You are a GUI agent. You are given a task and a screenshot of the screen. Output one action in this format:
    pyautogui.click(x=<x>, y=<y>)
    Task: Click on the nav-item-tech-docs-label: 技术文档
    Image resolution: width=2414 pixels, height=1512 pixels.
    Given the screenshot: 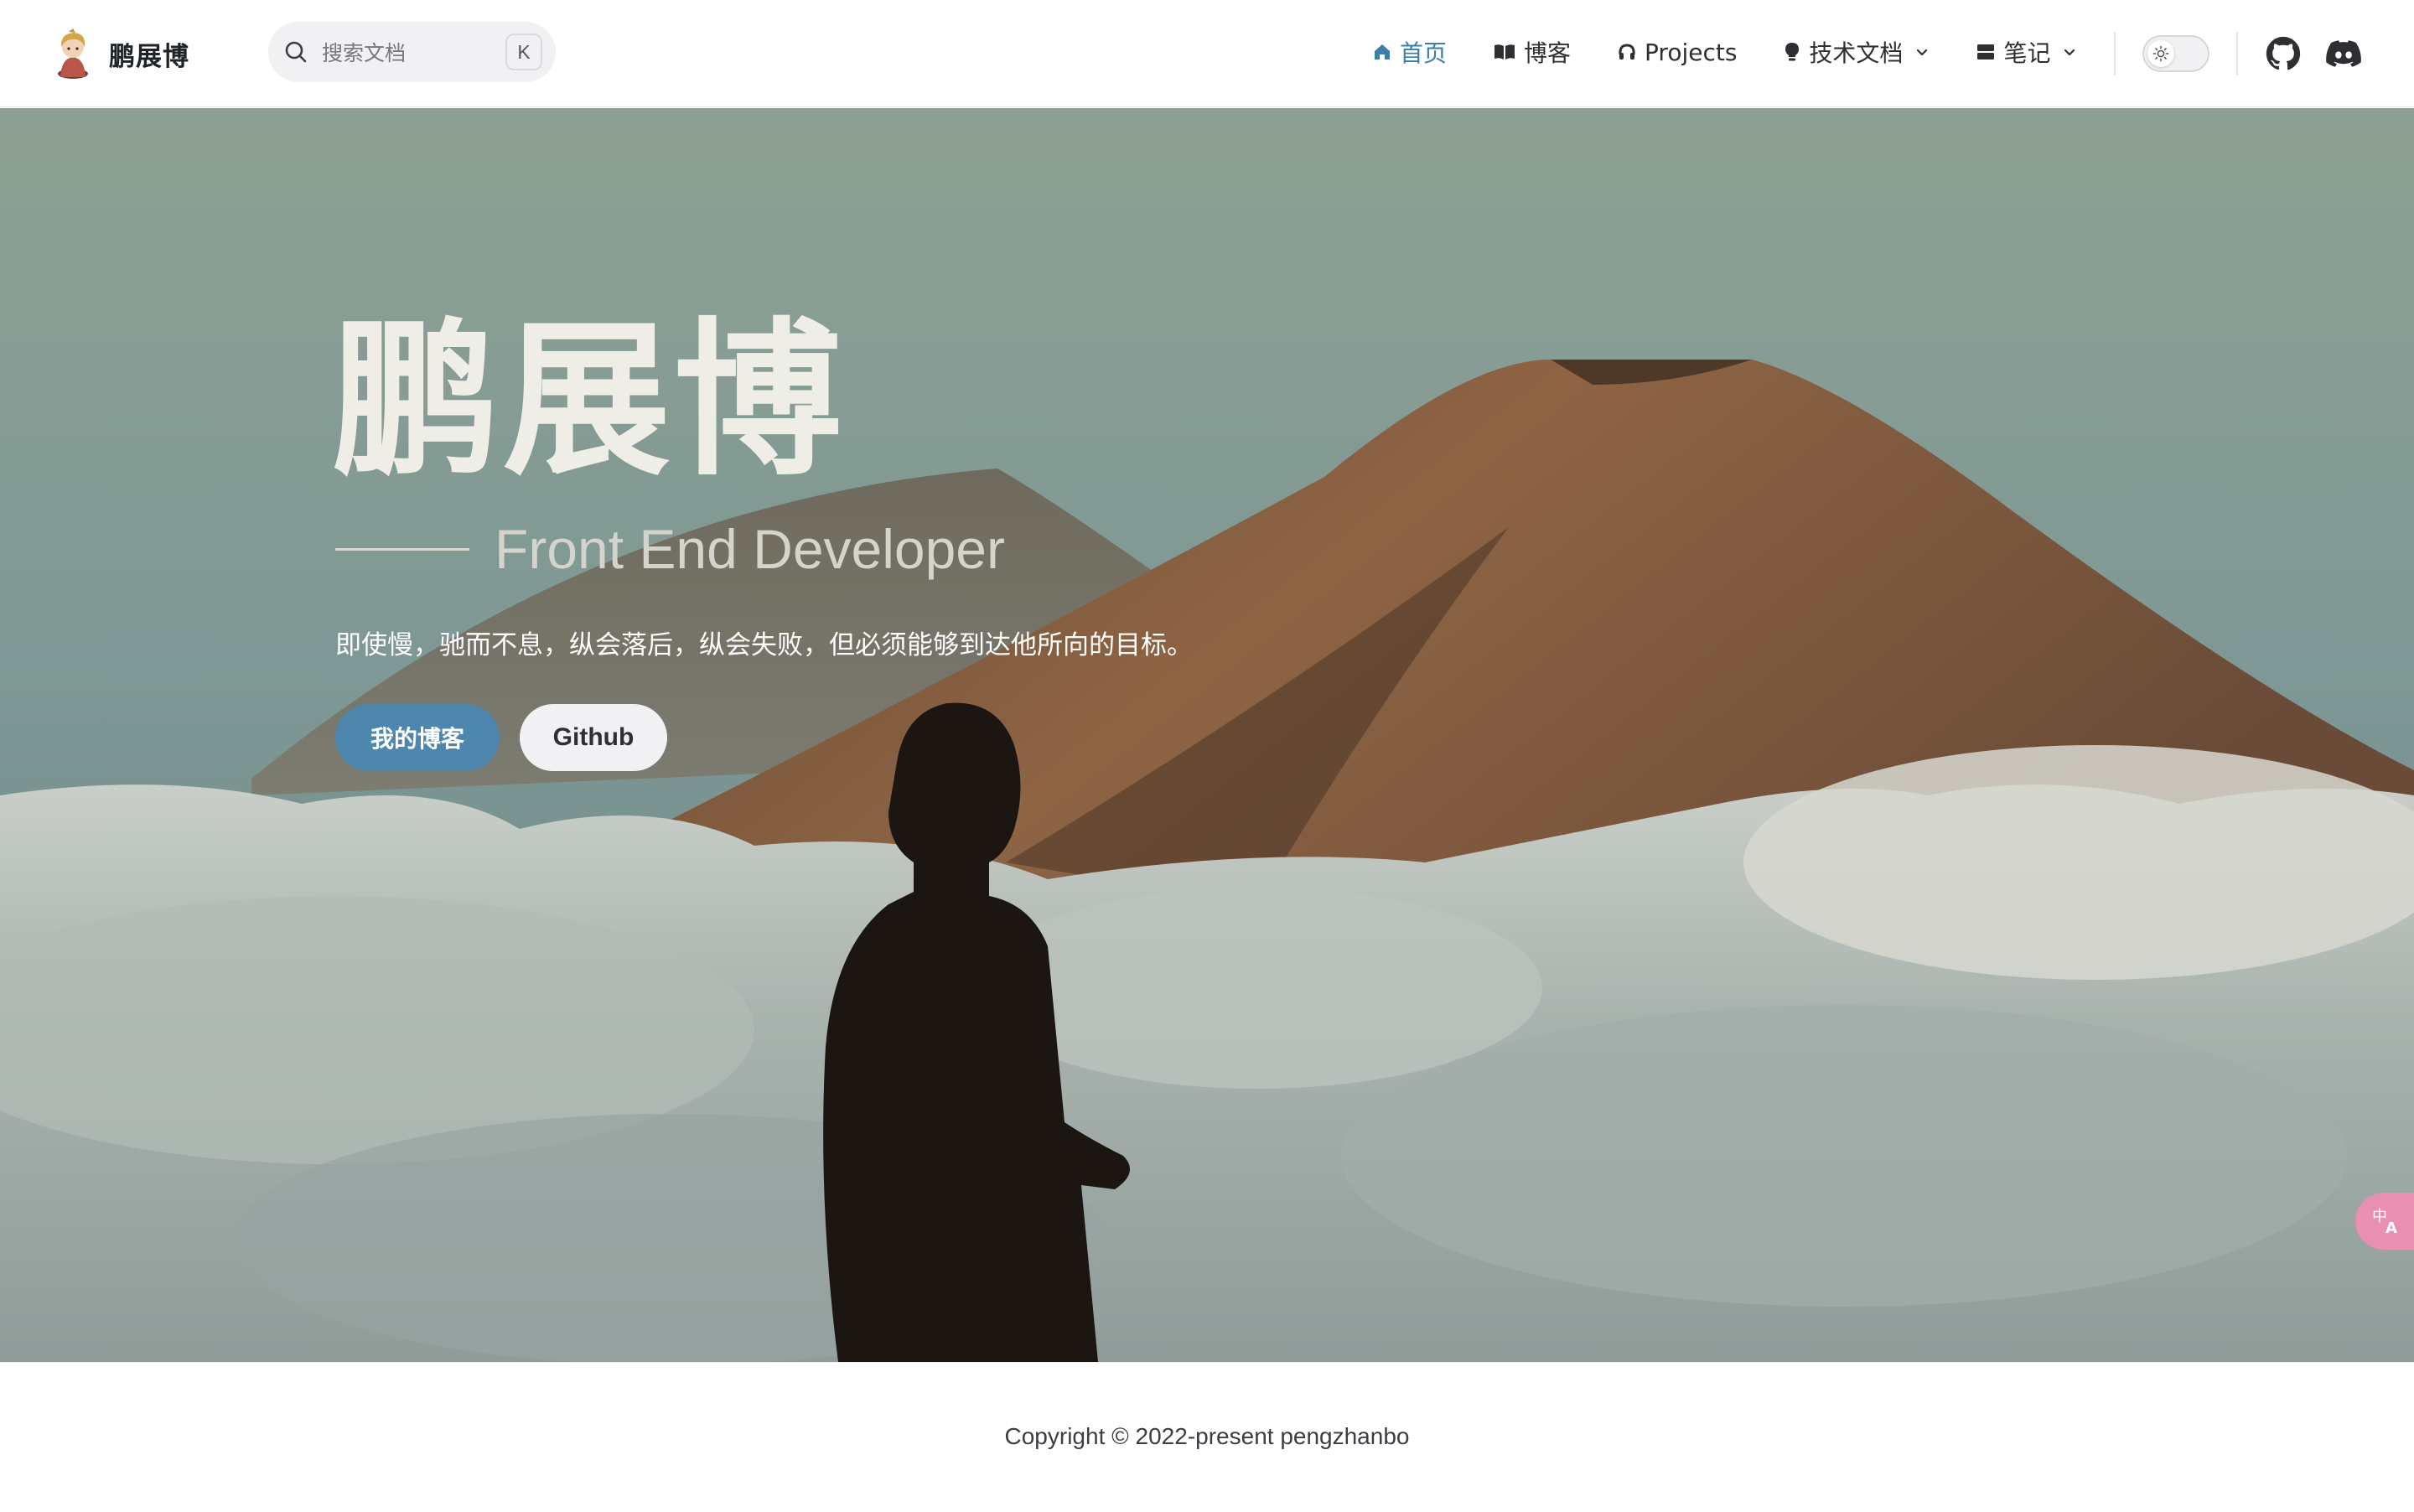 What is the action you would take?
    pyautogui.click(x=1857, y=53)
    